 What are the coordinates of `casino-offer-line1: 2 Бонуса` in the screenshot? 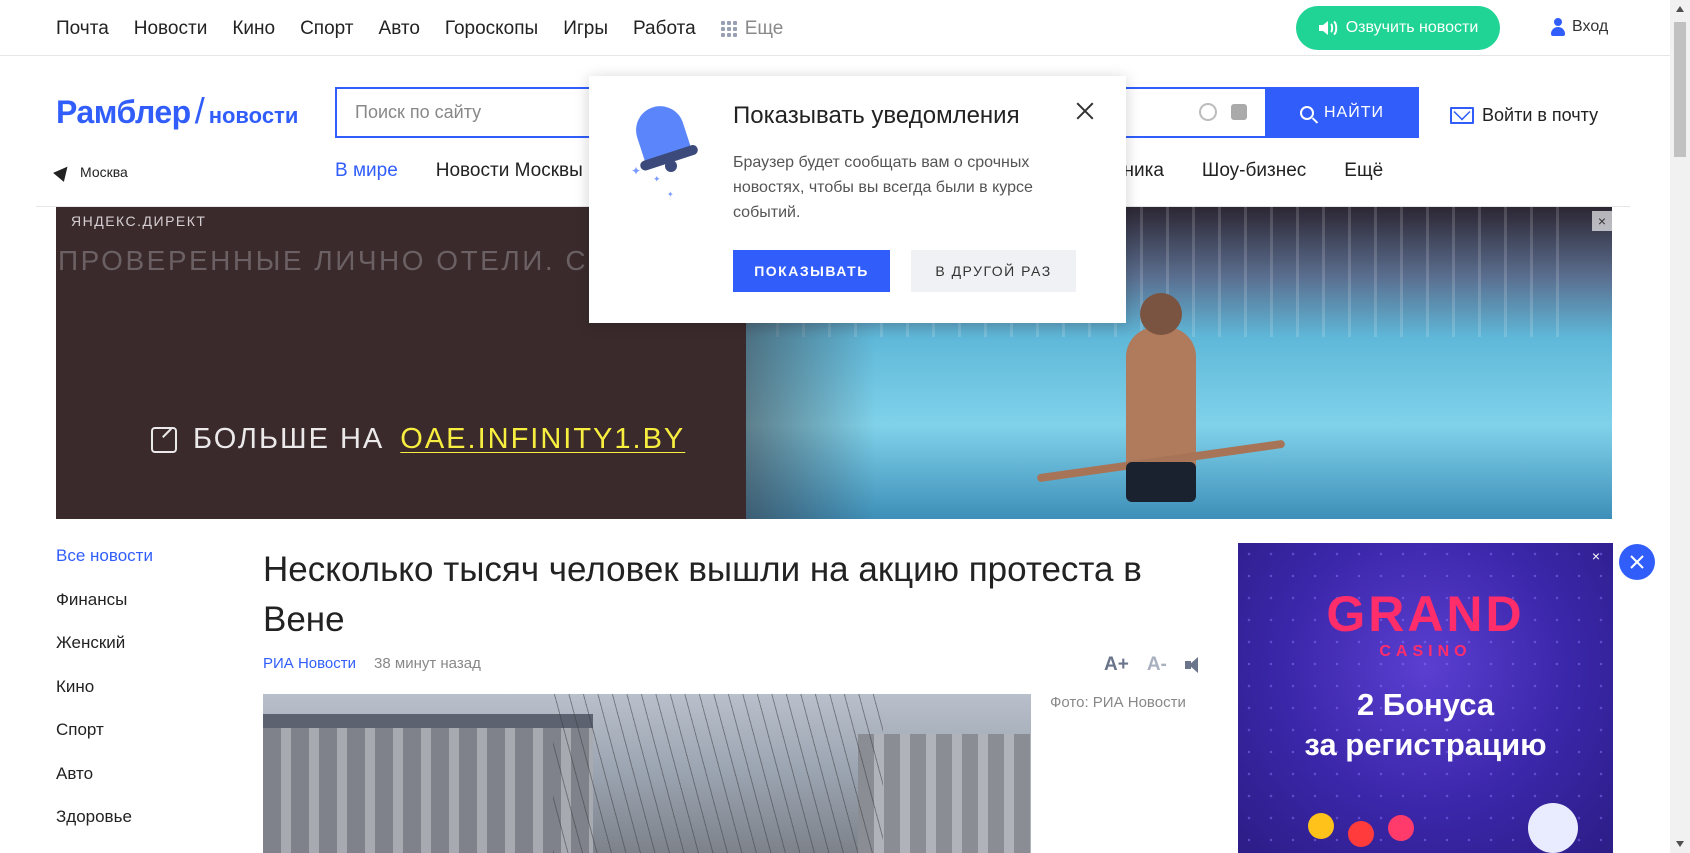 It's located at (1425, 704).